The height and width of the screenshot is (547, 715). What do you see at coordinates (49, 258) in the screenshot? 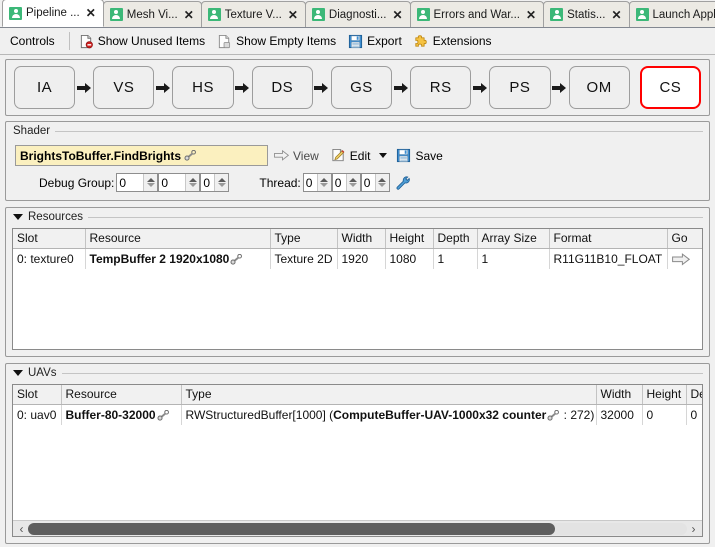
I see `cell-slot: 0: texture0` at bounding box center [49, 258].